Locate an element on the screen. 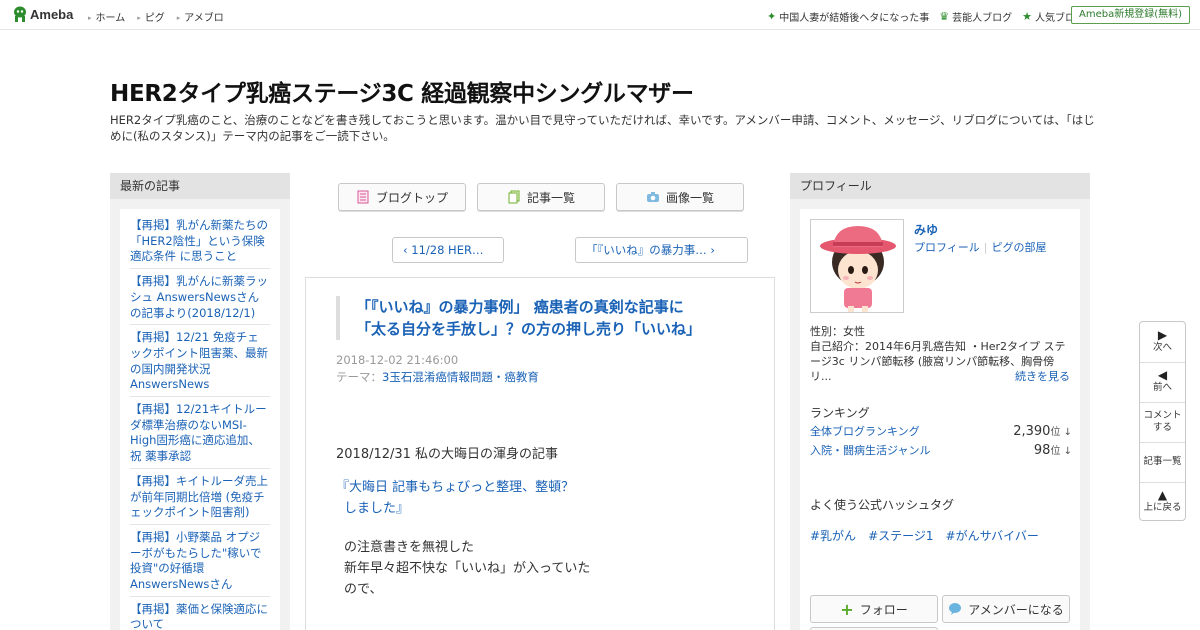  prev-button: ◀ 前へ is located at coordinates (1162, 381).